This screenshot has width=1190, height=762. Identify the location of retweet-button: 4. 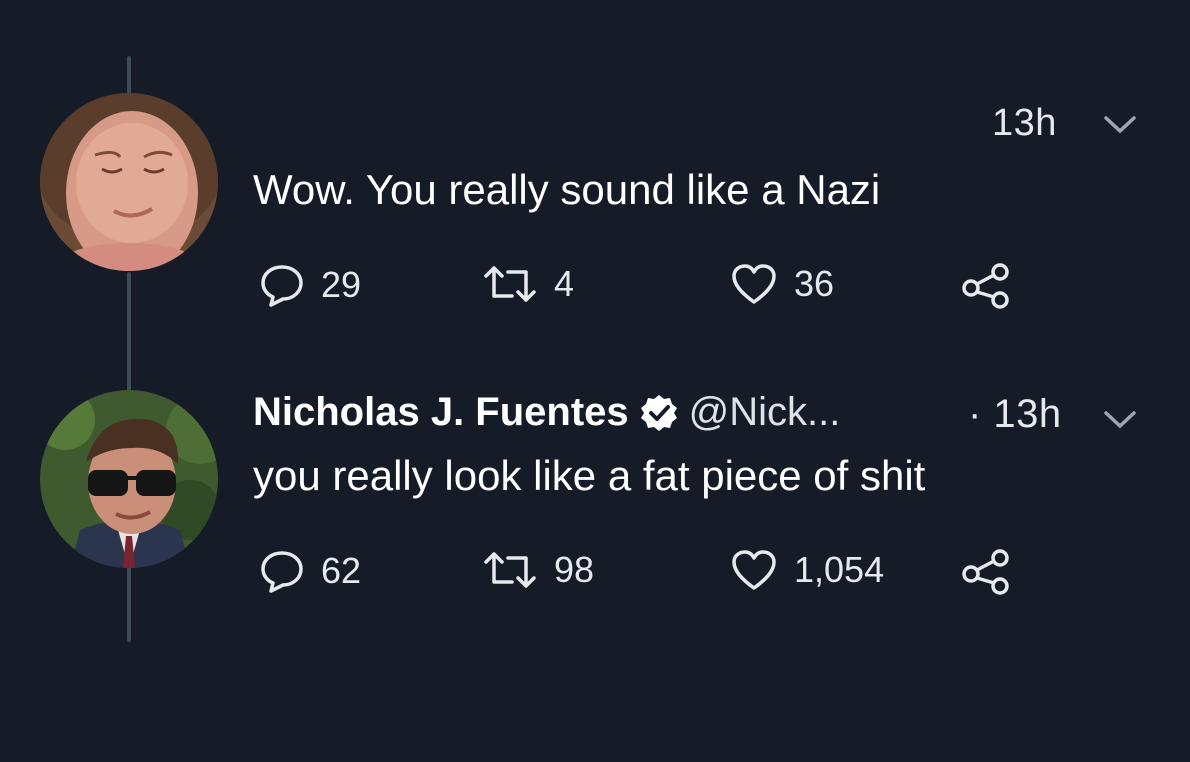
(528, 284).